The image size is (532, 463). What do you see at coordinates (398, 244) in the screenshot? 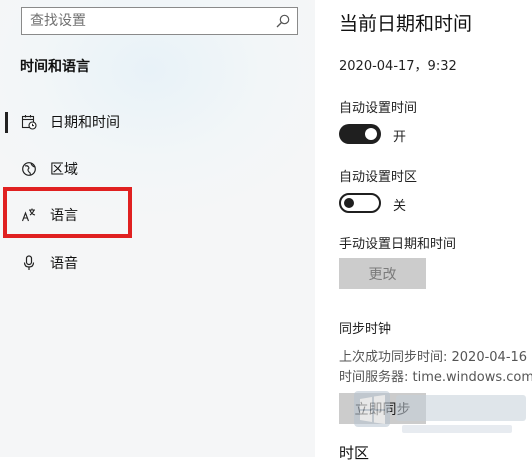
I see `manual-datetime-label: 手动设置日期和时间` at bounding box center [398, 244].